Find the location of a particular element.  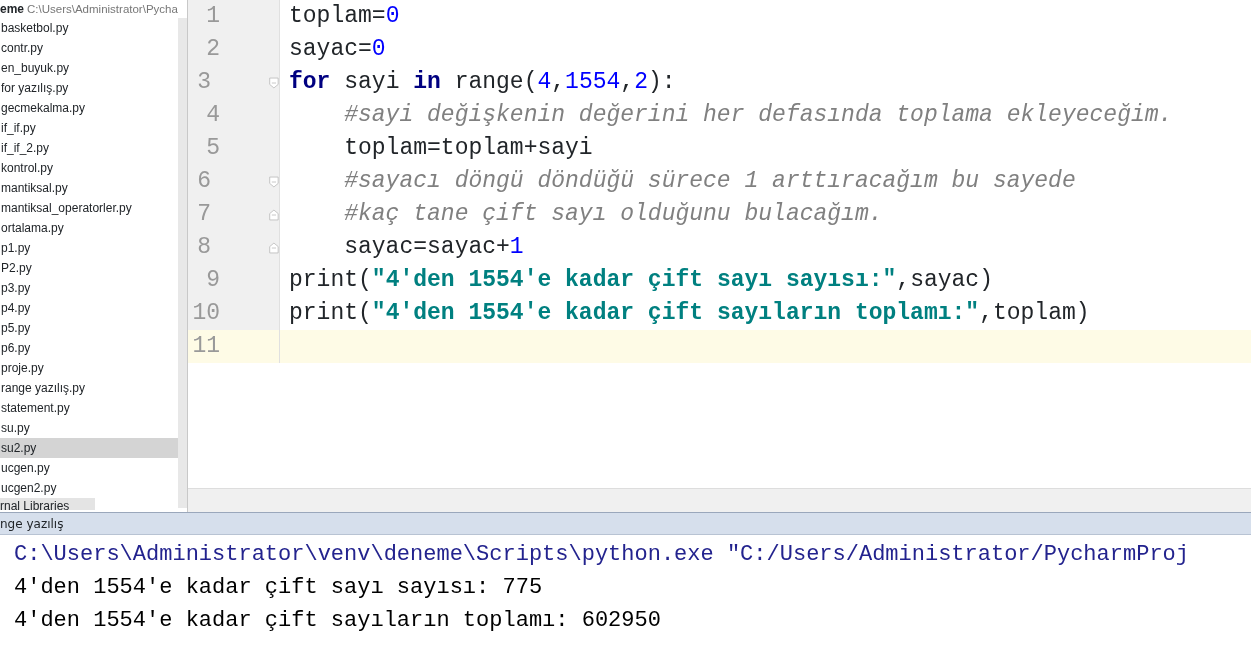

code-line: print("4'den 1554'e kadar çift sayıların toplamı:",toplam) is located at coordinates (689, 313).